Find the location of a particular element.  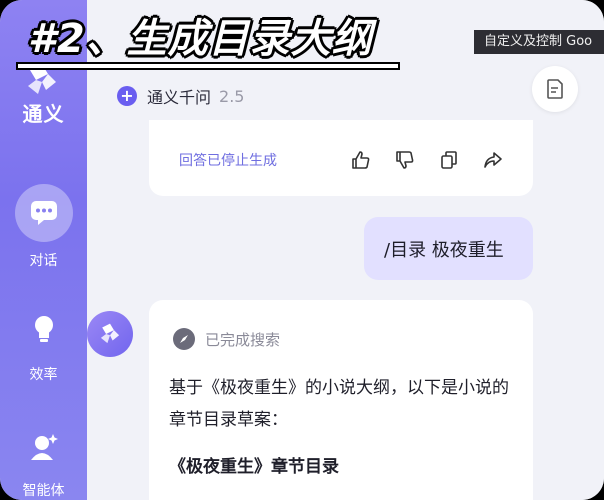

like-button is located at coordinates (361, 160).